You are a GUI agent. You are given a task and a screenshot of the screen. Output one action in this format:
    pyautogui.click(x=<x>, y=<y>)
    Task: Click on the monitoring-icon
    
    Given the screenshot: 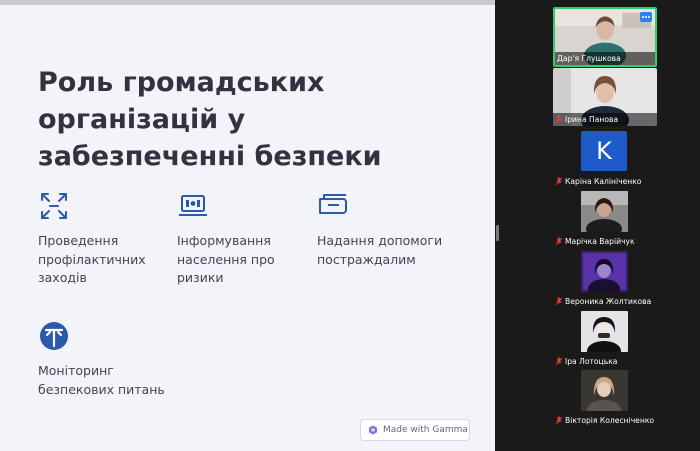 What is the action you would take?
    pyautogui.click(x=54, y=336)
    